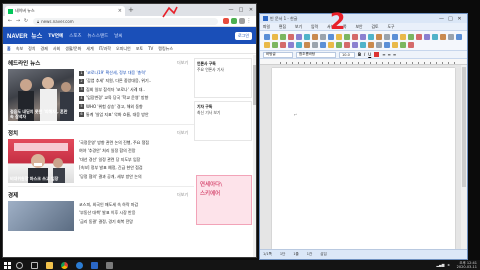  Describe the element at coordinates (10, 21) in the screenshot. I see `back-arrow-icon: ←` at that location.